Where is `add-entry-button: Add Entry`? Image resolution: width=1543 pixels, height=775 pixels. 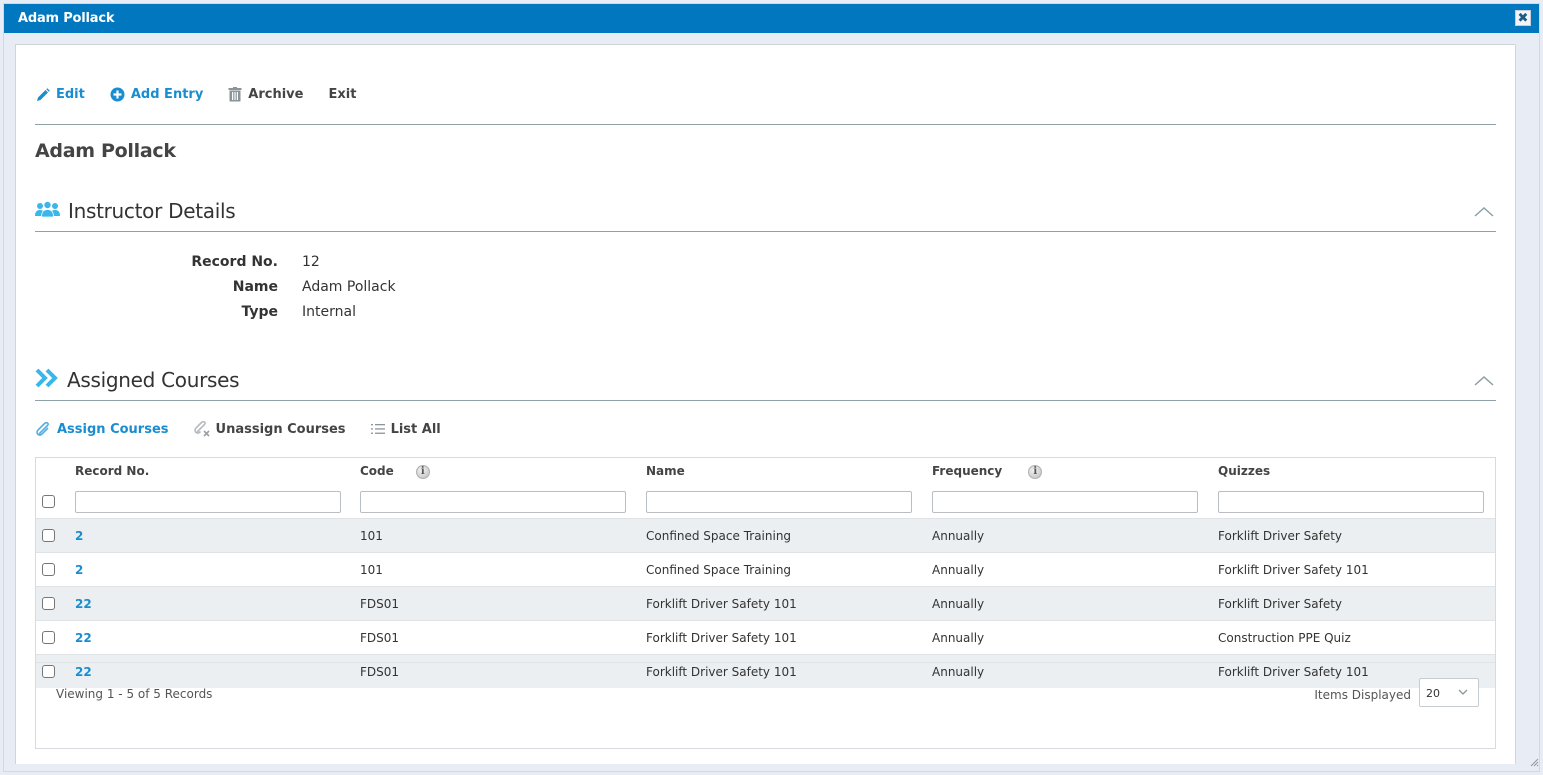 add-entry-button: Add Entry is located at coordinates (156, 94).